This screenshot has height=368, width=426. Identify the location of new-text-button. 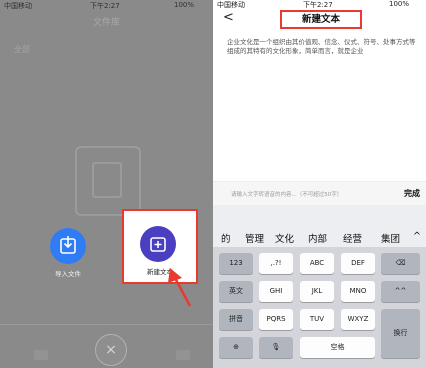
(158, 244).